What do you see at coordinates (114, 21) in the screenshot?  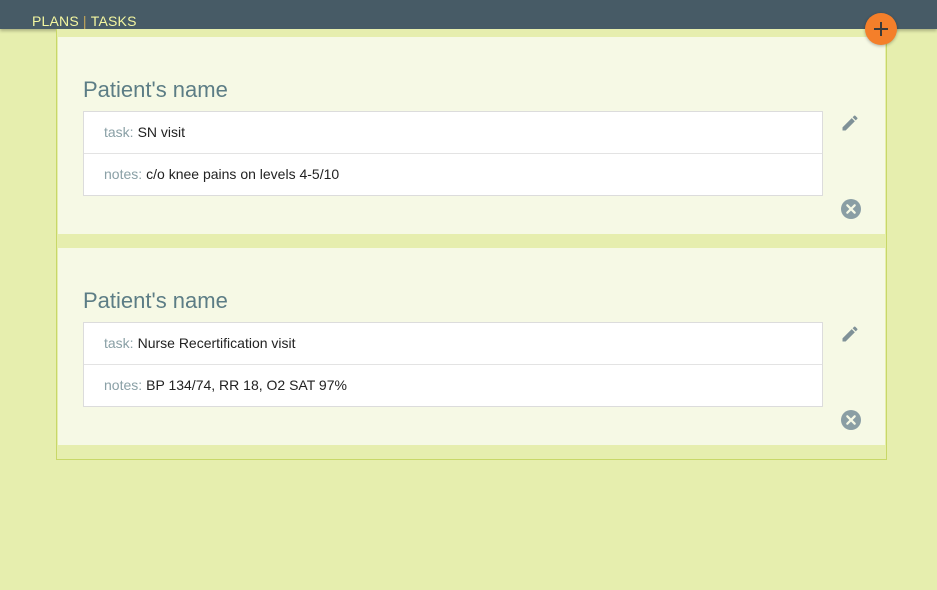 I see `nav-tasks-link: TASKS` at bounding box center [114, 21].